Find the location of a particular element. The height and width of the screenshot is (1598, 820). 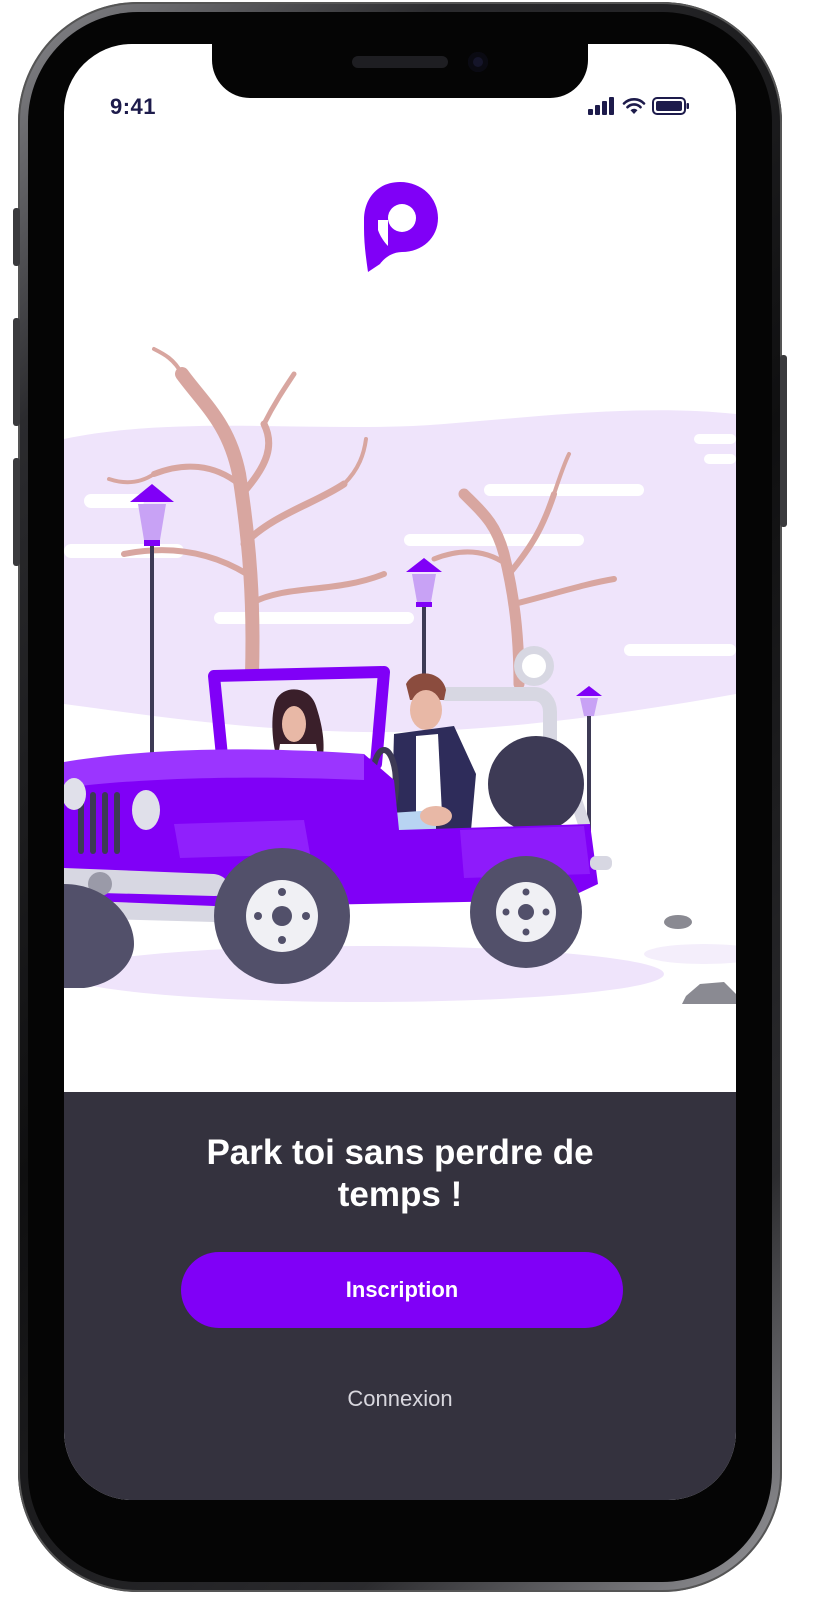

headline: Park toi sans perdre de temps ! is located at coordinates (400, 1174).